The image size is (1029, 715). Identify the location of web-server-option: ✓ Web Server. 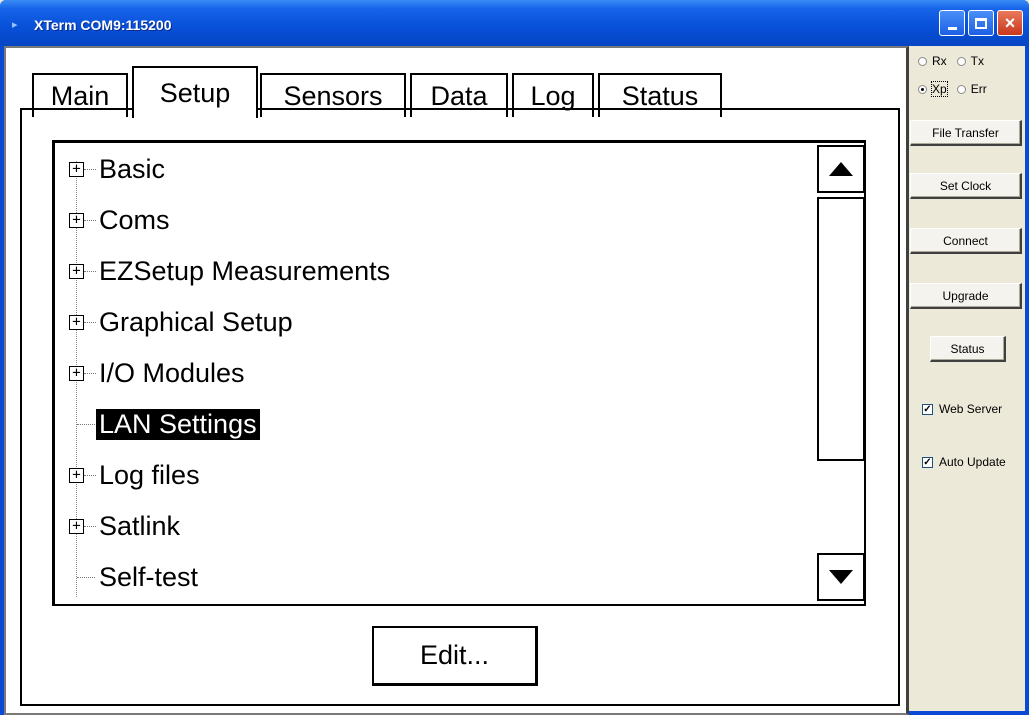
(962, 409).